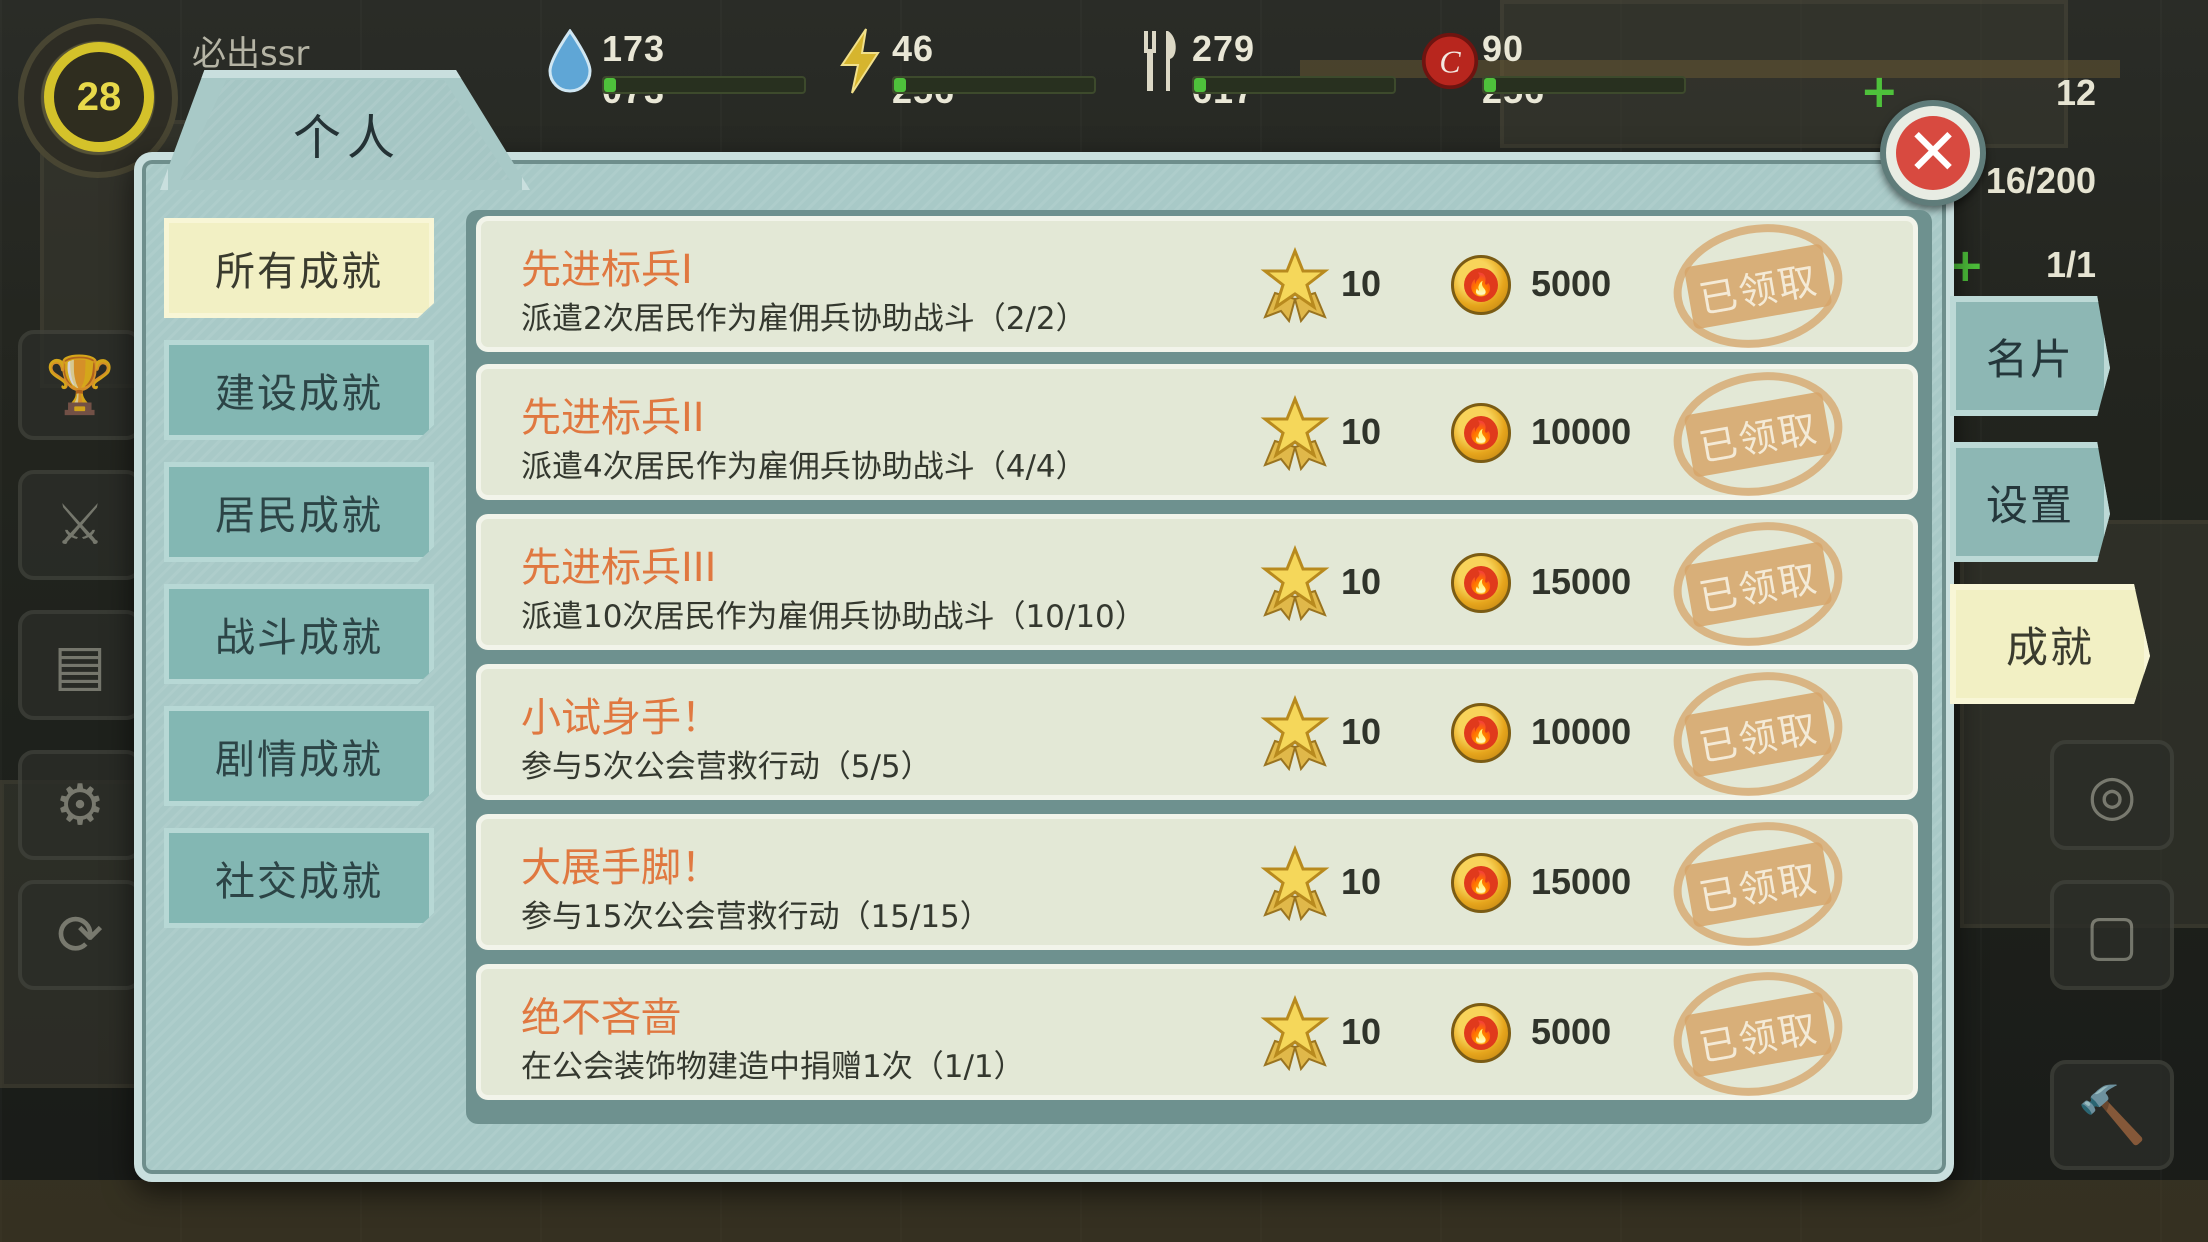 Image resolution: width=2208 pixels, height=1242 pixels. Describe the element at coordinates (804, 467) in the screenshot. I see `achievement-desc: 派遣4次居民作为雇佣兵协助战斗（4/4）` at that location.